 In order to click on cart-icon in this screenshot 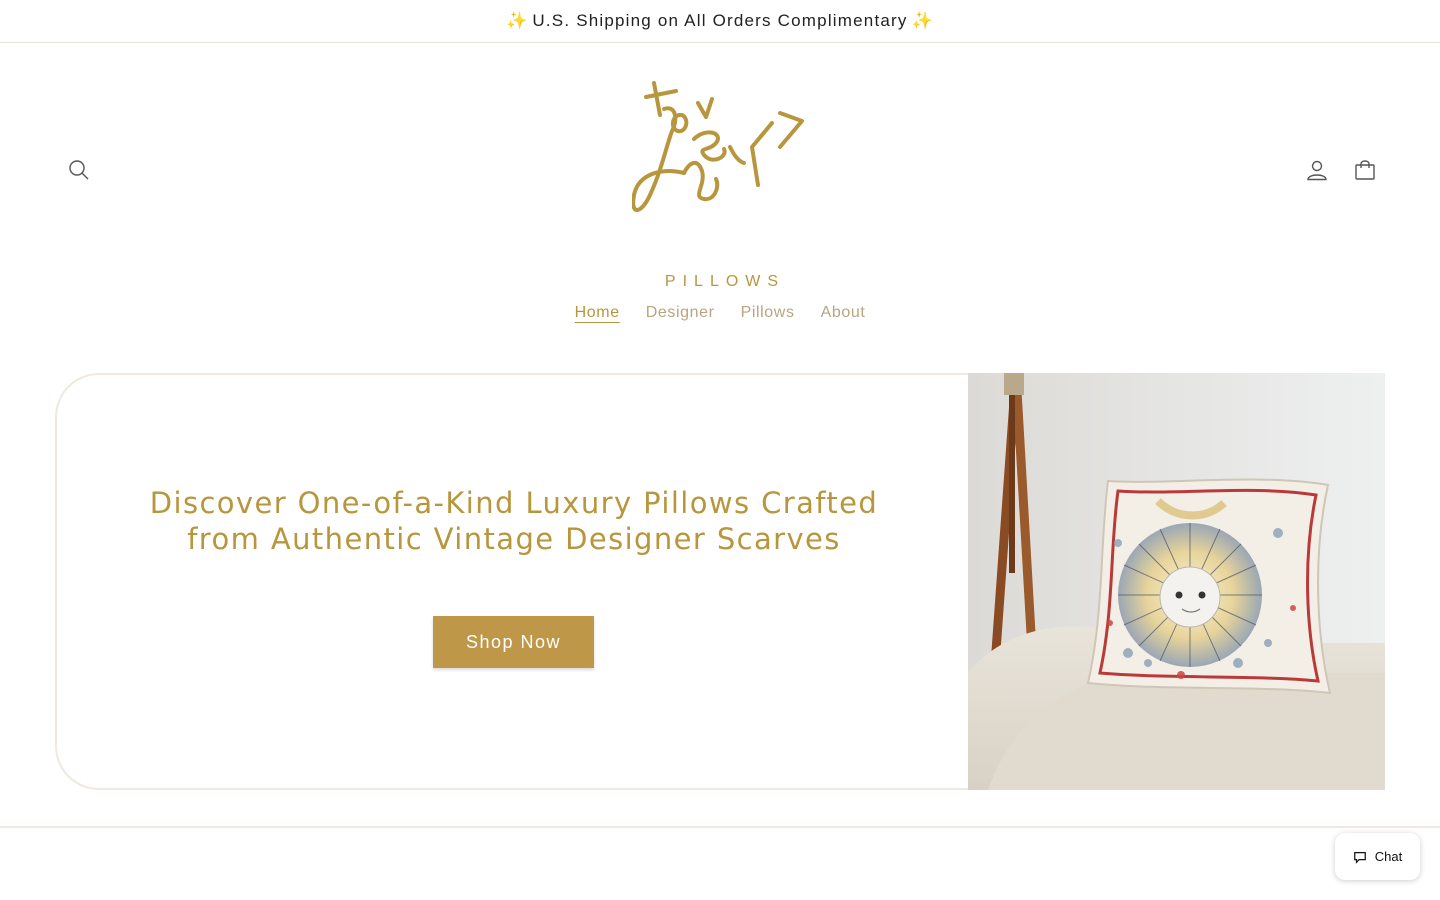, I will do `click(1365, 170)`.